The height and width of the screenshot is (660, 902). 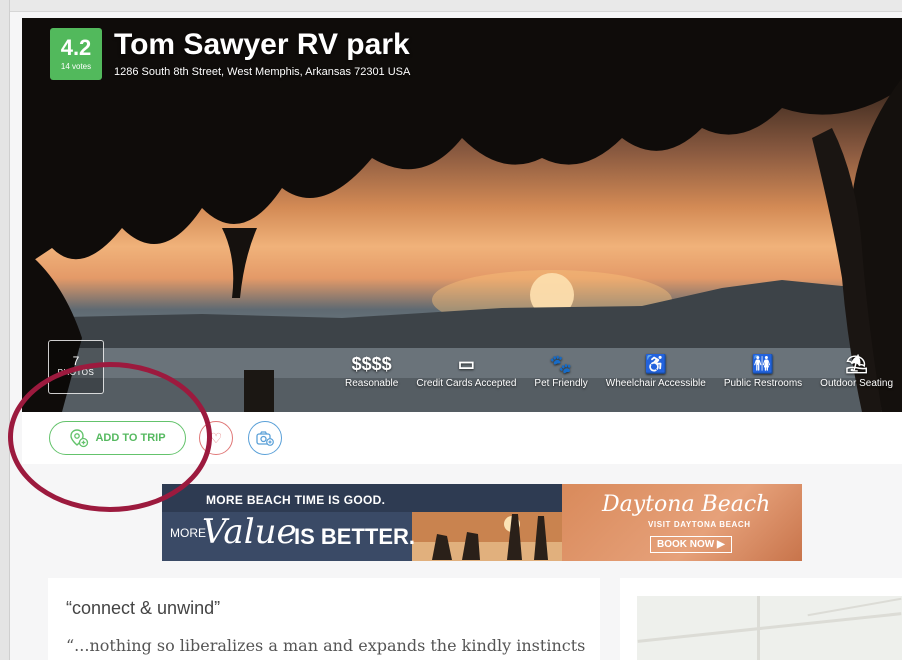 I want to click on amenity-label: Public Restrooms, so click(x=763, y=383).